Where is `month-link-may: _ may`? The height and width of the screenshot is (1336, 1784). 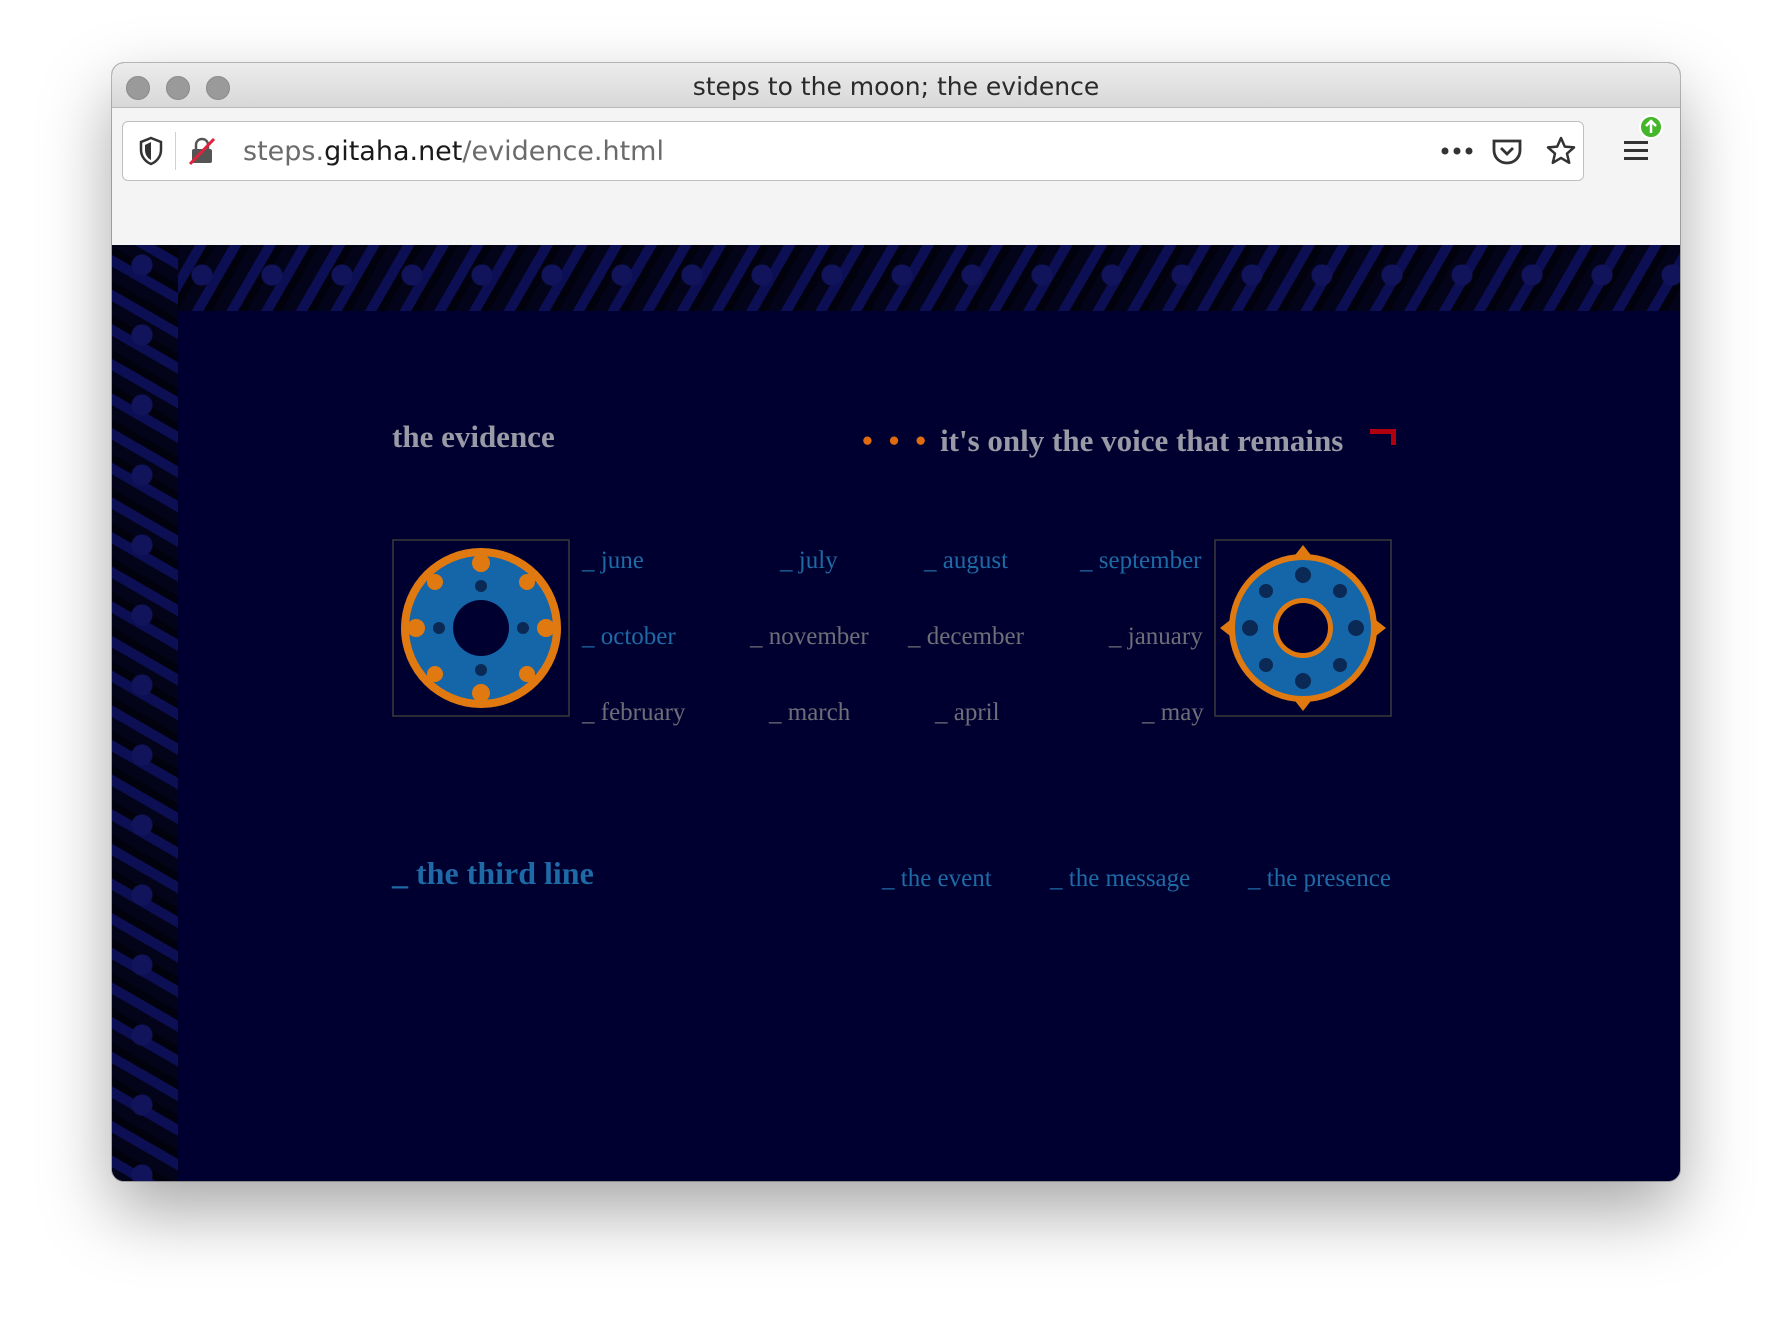 month-link-may: _ may is located at coordinates (1173, 713).